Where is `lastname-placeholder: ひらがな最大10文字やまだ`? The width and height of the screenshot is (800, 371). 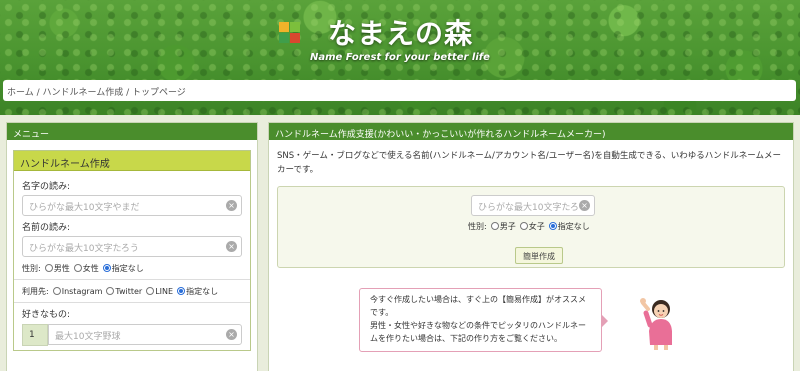 lastname-placeholder: ひらがな最大10文字やまだ is located at coordinates (84, 208).